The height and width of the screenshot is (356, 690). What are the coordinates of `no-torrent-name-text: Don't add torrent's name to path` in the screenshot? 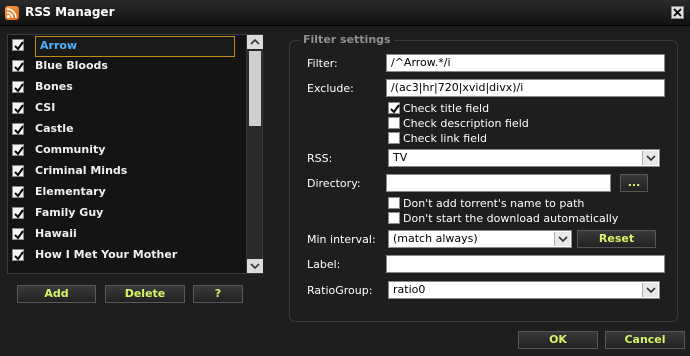 It's located at (494, 203).